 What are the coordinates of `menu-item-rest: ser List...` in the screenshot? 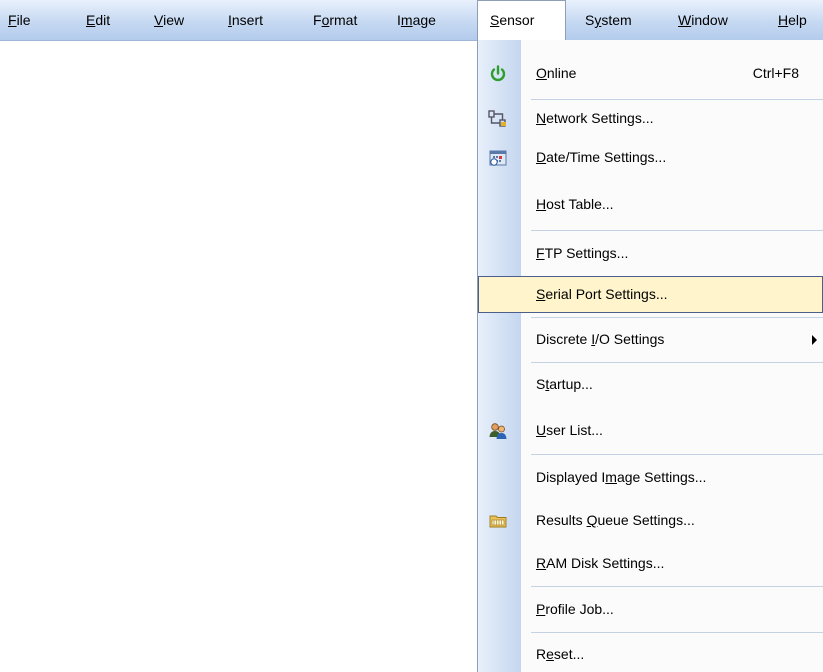 It's located at (574, 430).